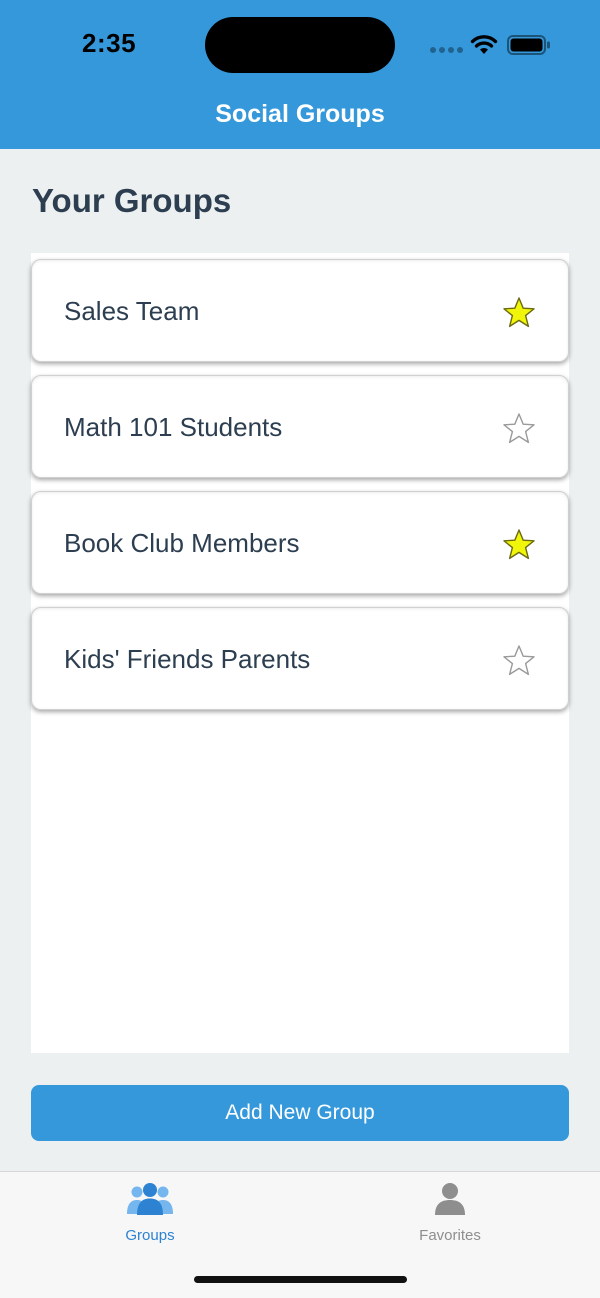 The width and height of the screenshot is (600, 1298). I want to click on group-name: Kids' Friends Parents, so click(187, 659).